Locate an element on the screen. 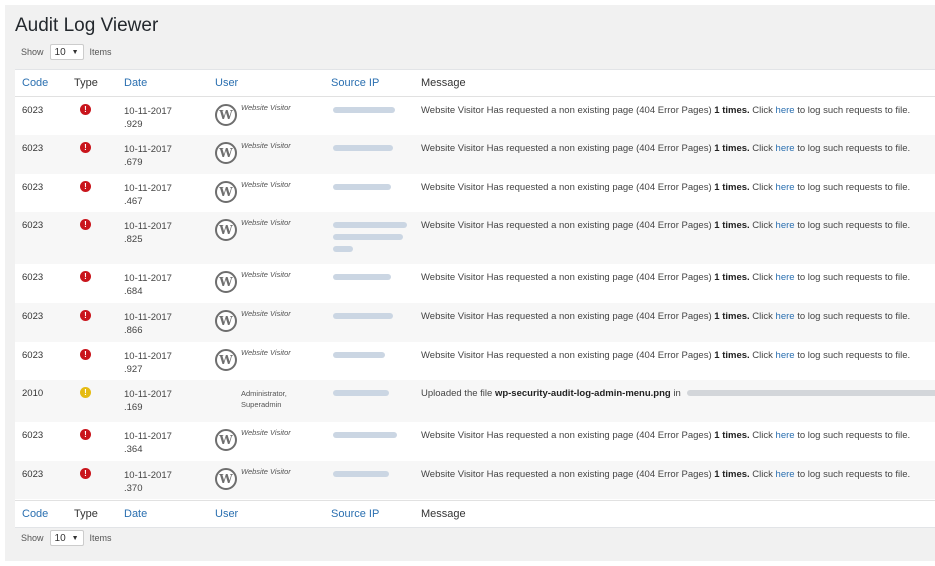 The height and width of the screenshot is (566, 935). pagination-bottom: Show 10 ▼ Items is located at coordinates (66, 538).